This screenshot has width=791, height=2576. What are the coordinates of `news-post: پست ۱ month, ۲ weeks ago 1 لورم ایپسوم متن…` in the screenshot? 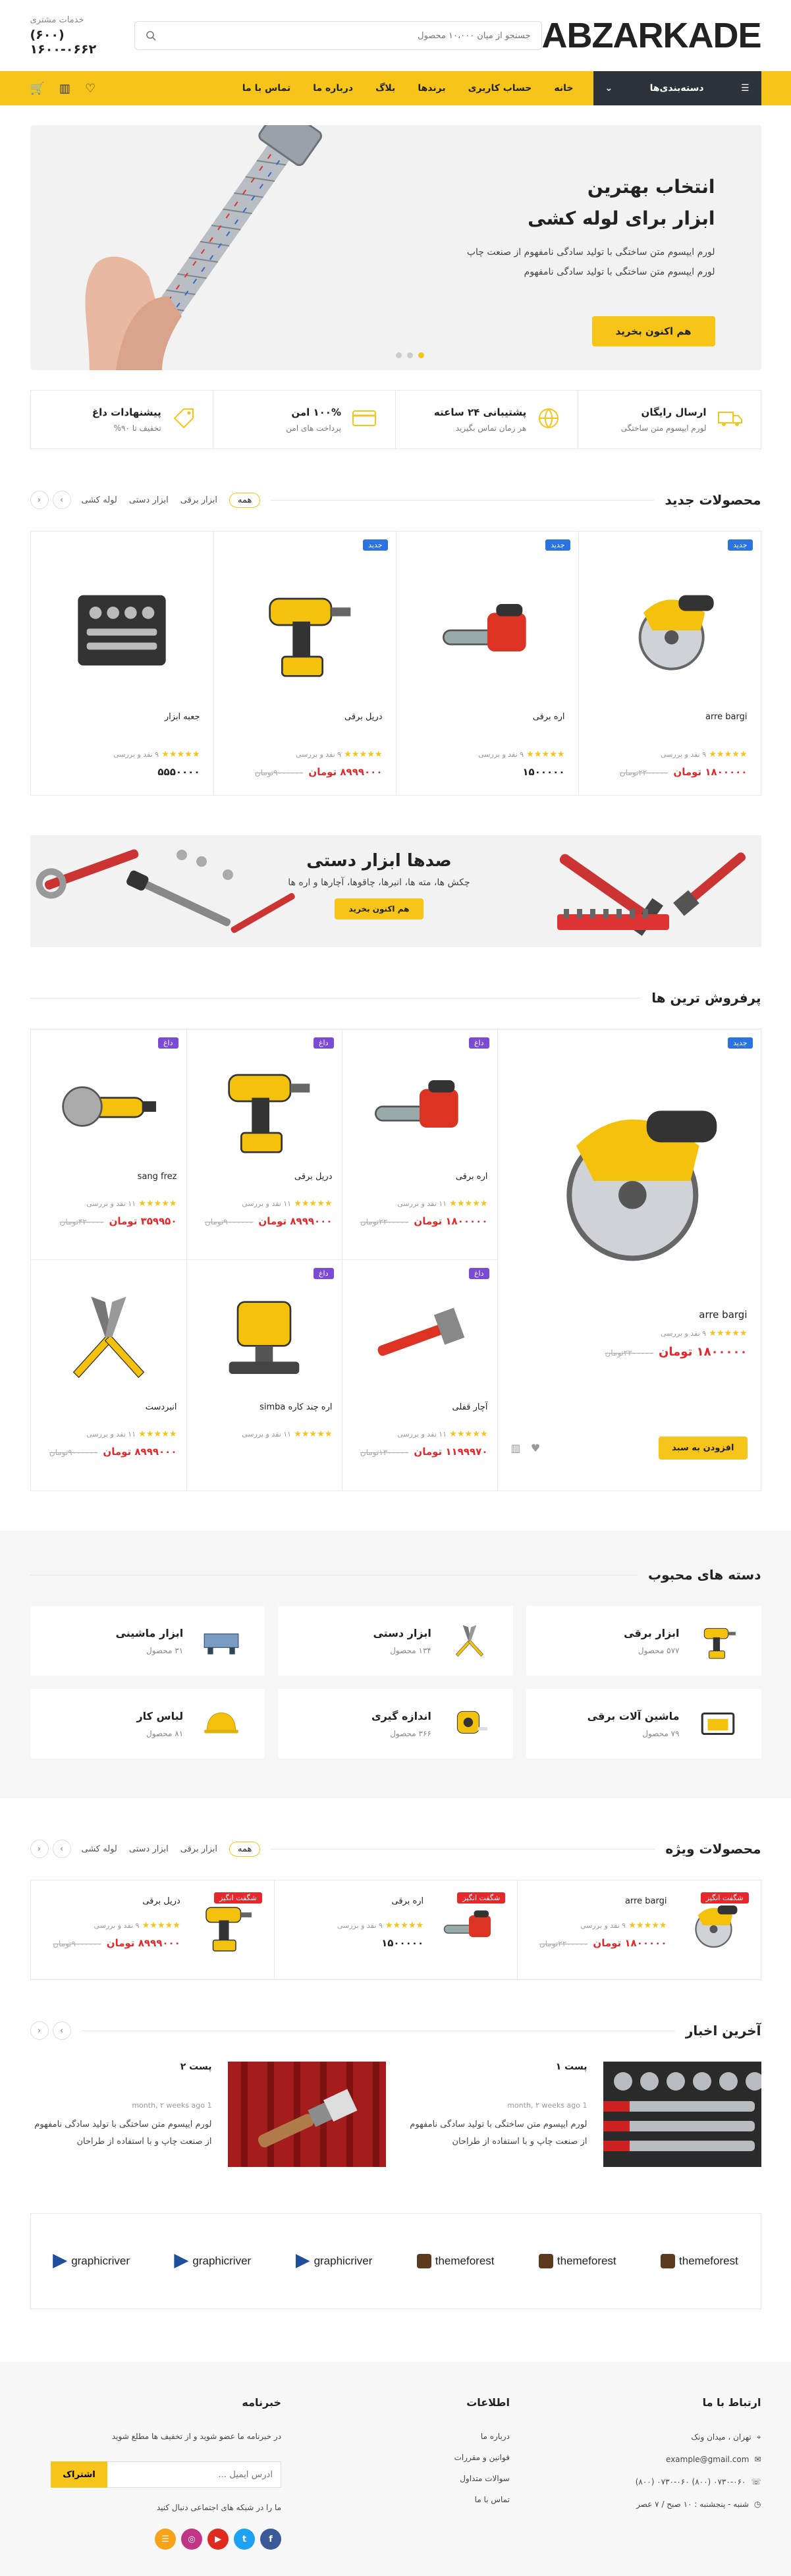 It's located at (583, 2114).